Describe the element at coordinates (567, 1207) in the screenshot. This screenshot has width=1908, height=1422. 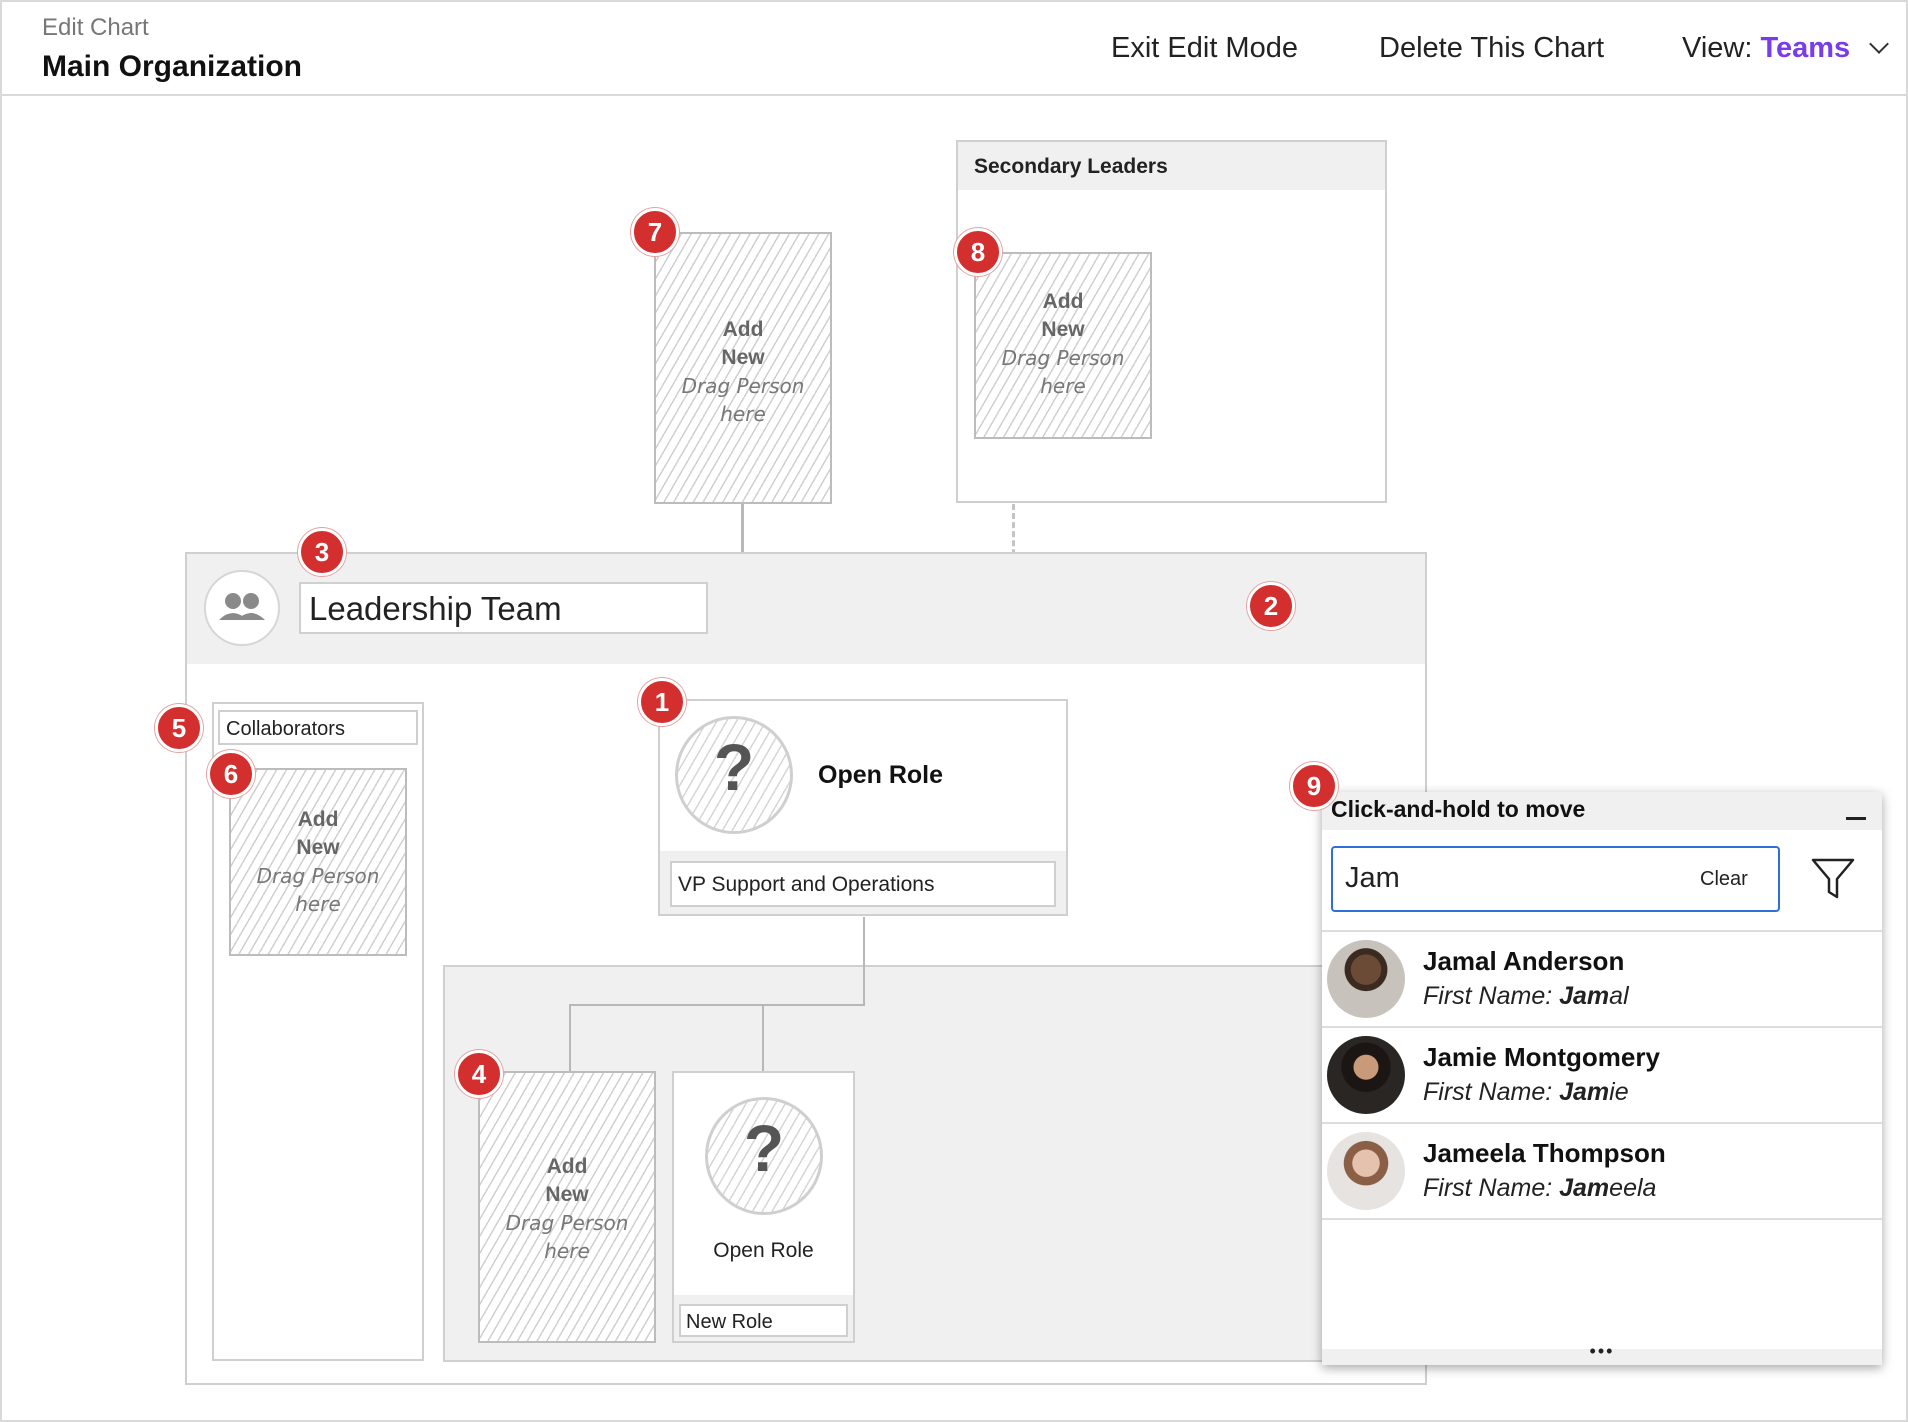
I see `add-new-report-dropzone: Add New Drag Person here` at that location.